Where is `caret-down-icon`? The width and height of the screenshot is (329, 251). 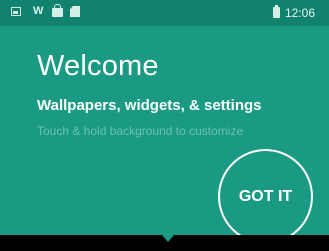
caret-down-icon is located at coordinates (168, 238).